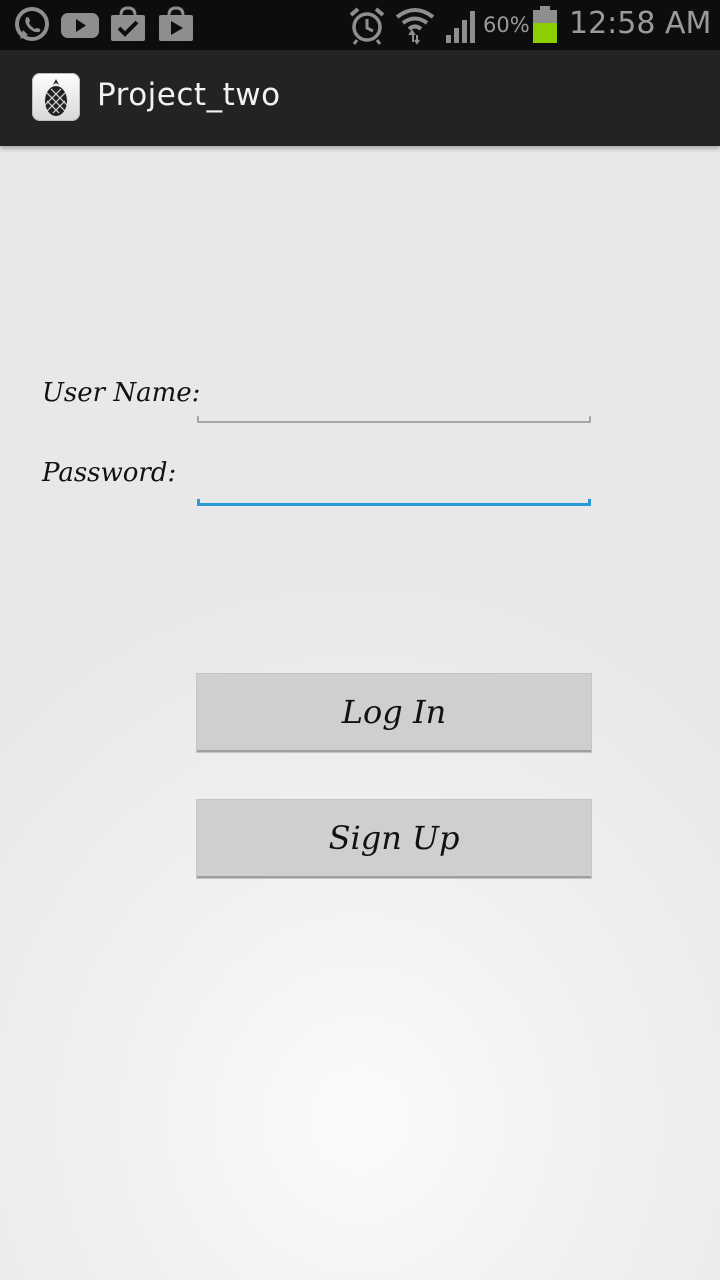 The image size is (720, 1280). I want to click on pineapple-icon, so click(56, 97).